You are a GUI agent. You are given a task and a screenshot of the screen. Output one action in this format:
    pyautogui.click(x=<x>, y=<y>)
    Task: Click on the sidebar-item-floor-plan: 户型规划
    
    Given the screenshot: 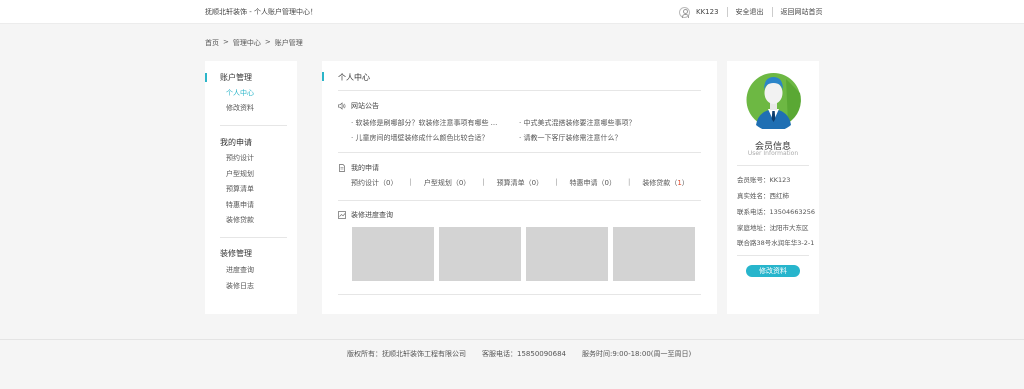 What is the action you would take?
    pyautogui.click(x=240, y=174)
    